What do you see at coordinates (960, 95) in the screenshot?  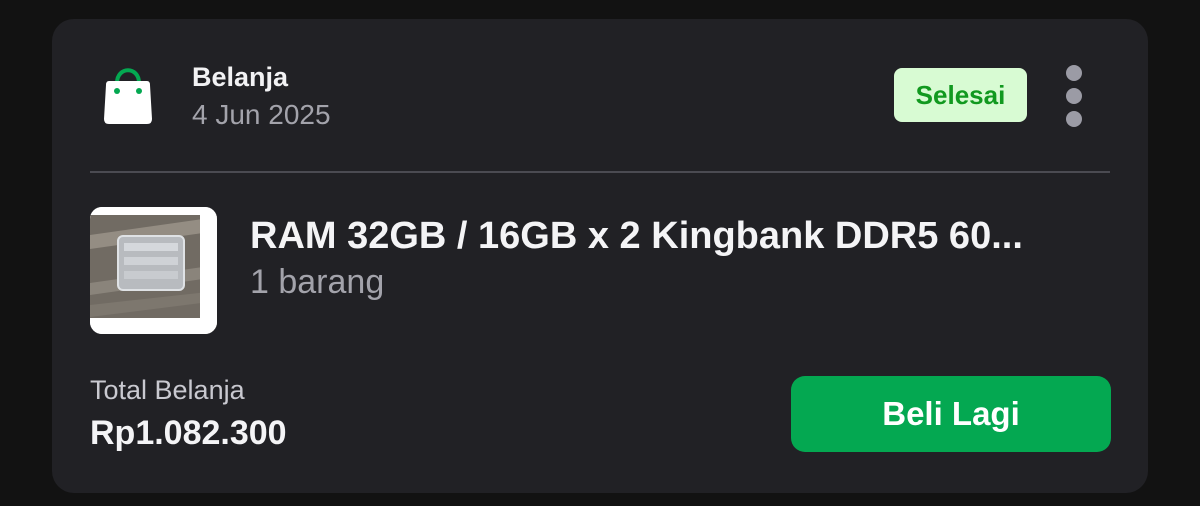 I see `status-badge: Selesai` at bounding box center [960, 95].